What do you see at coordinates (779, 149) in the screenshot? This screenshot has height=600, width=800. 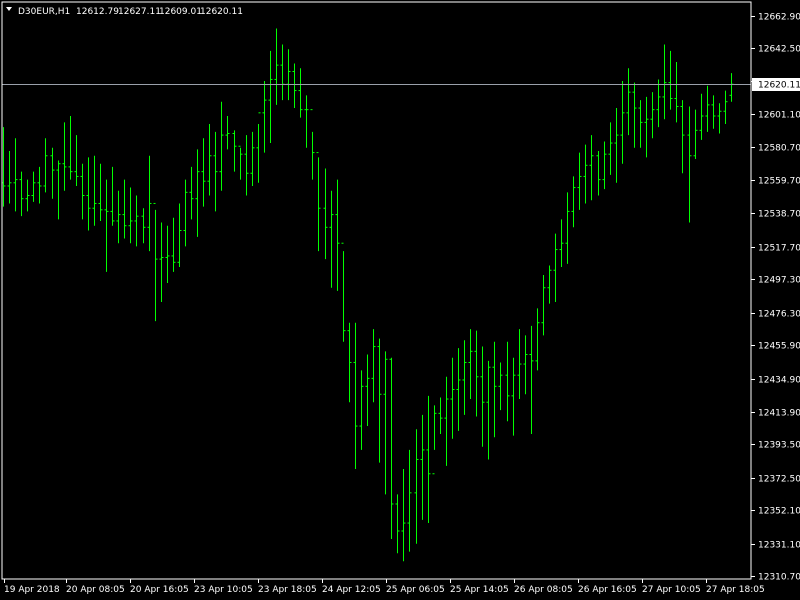 I see `y-tick-label: 12580.70` at bounding box center [779, 149].